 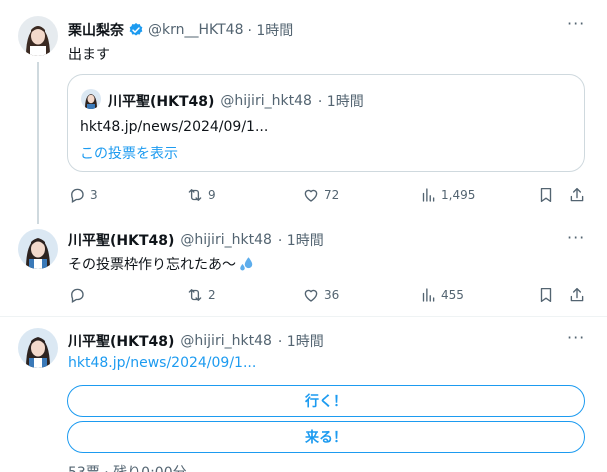 I want to click on sweat-emoji, so click(x=246, y=264).